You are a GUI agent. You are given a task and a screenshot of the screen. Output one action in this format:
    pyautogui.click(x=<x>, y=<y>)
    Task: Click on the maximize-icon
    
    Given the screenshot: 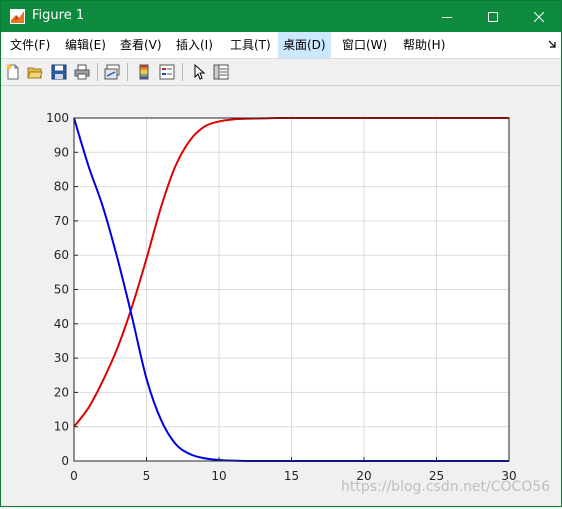 What is the action you would take?
    pyautogui.click(x=493, y=16)
    